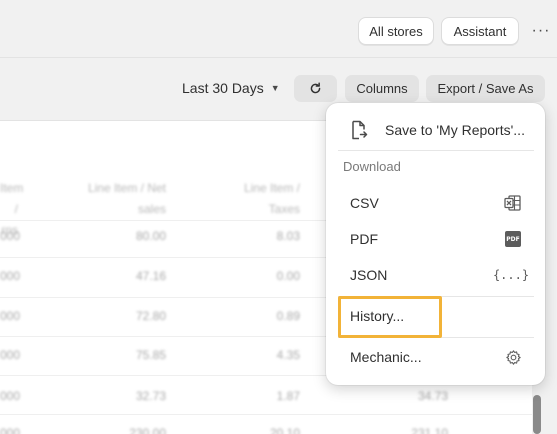 Image resolution: width=557 pixels, height=434 pixels. What do you see at coordinates (266, 414) in the screenshot?
I see `row-divider` at bounding box center [266, 414].